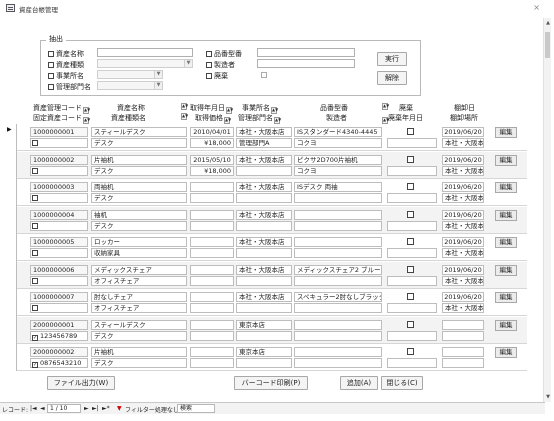 This screenshot has height=421, width=554. I want to click on asset-name-checkbox, so click(51, 54).